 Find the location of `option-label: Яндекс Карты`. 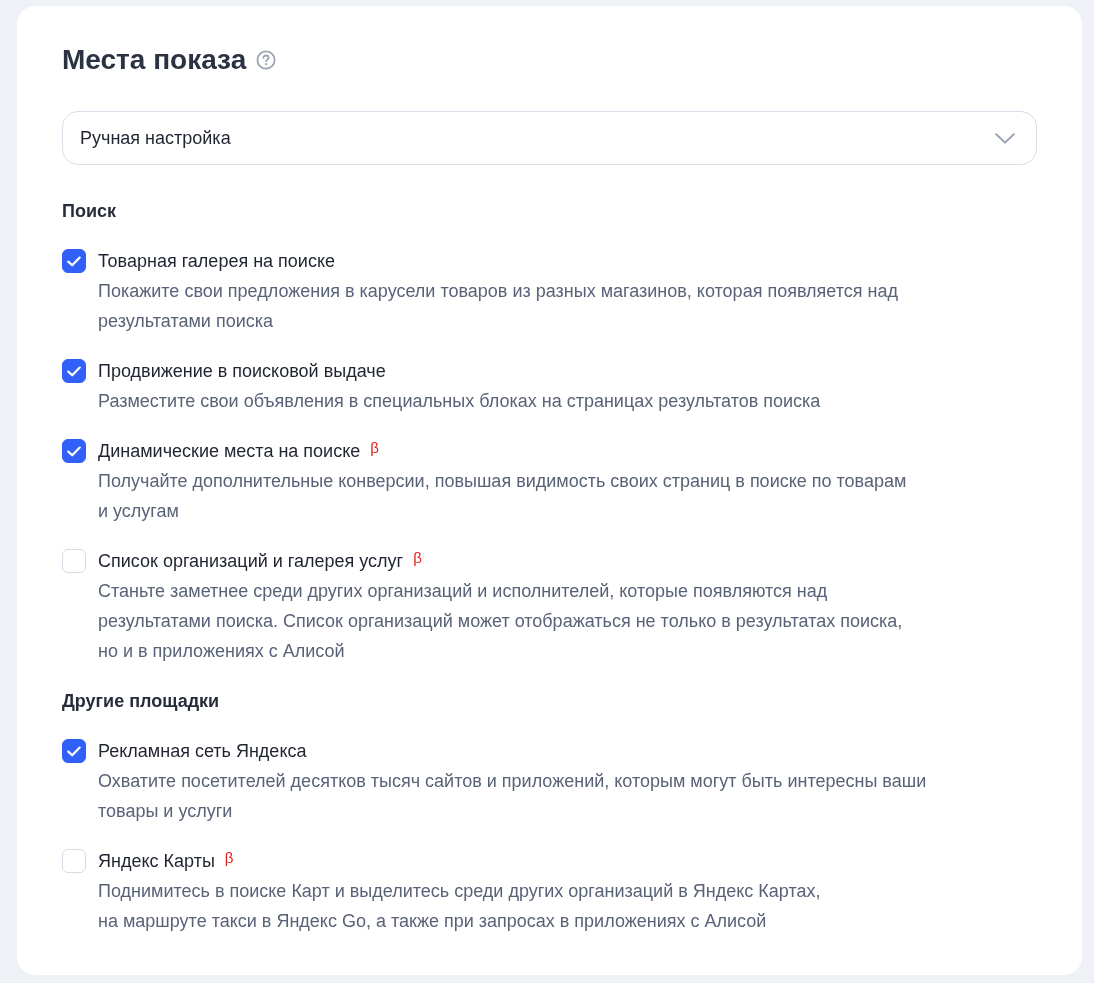

option-label: Яндекс Карты is located at coordinates (156, 861).